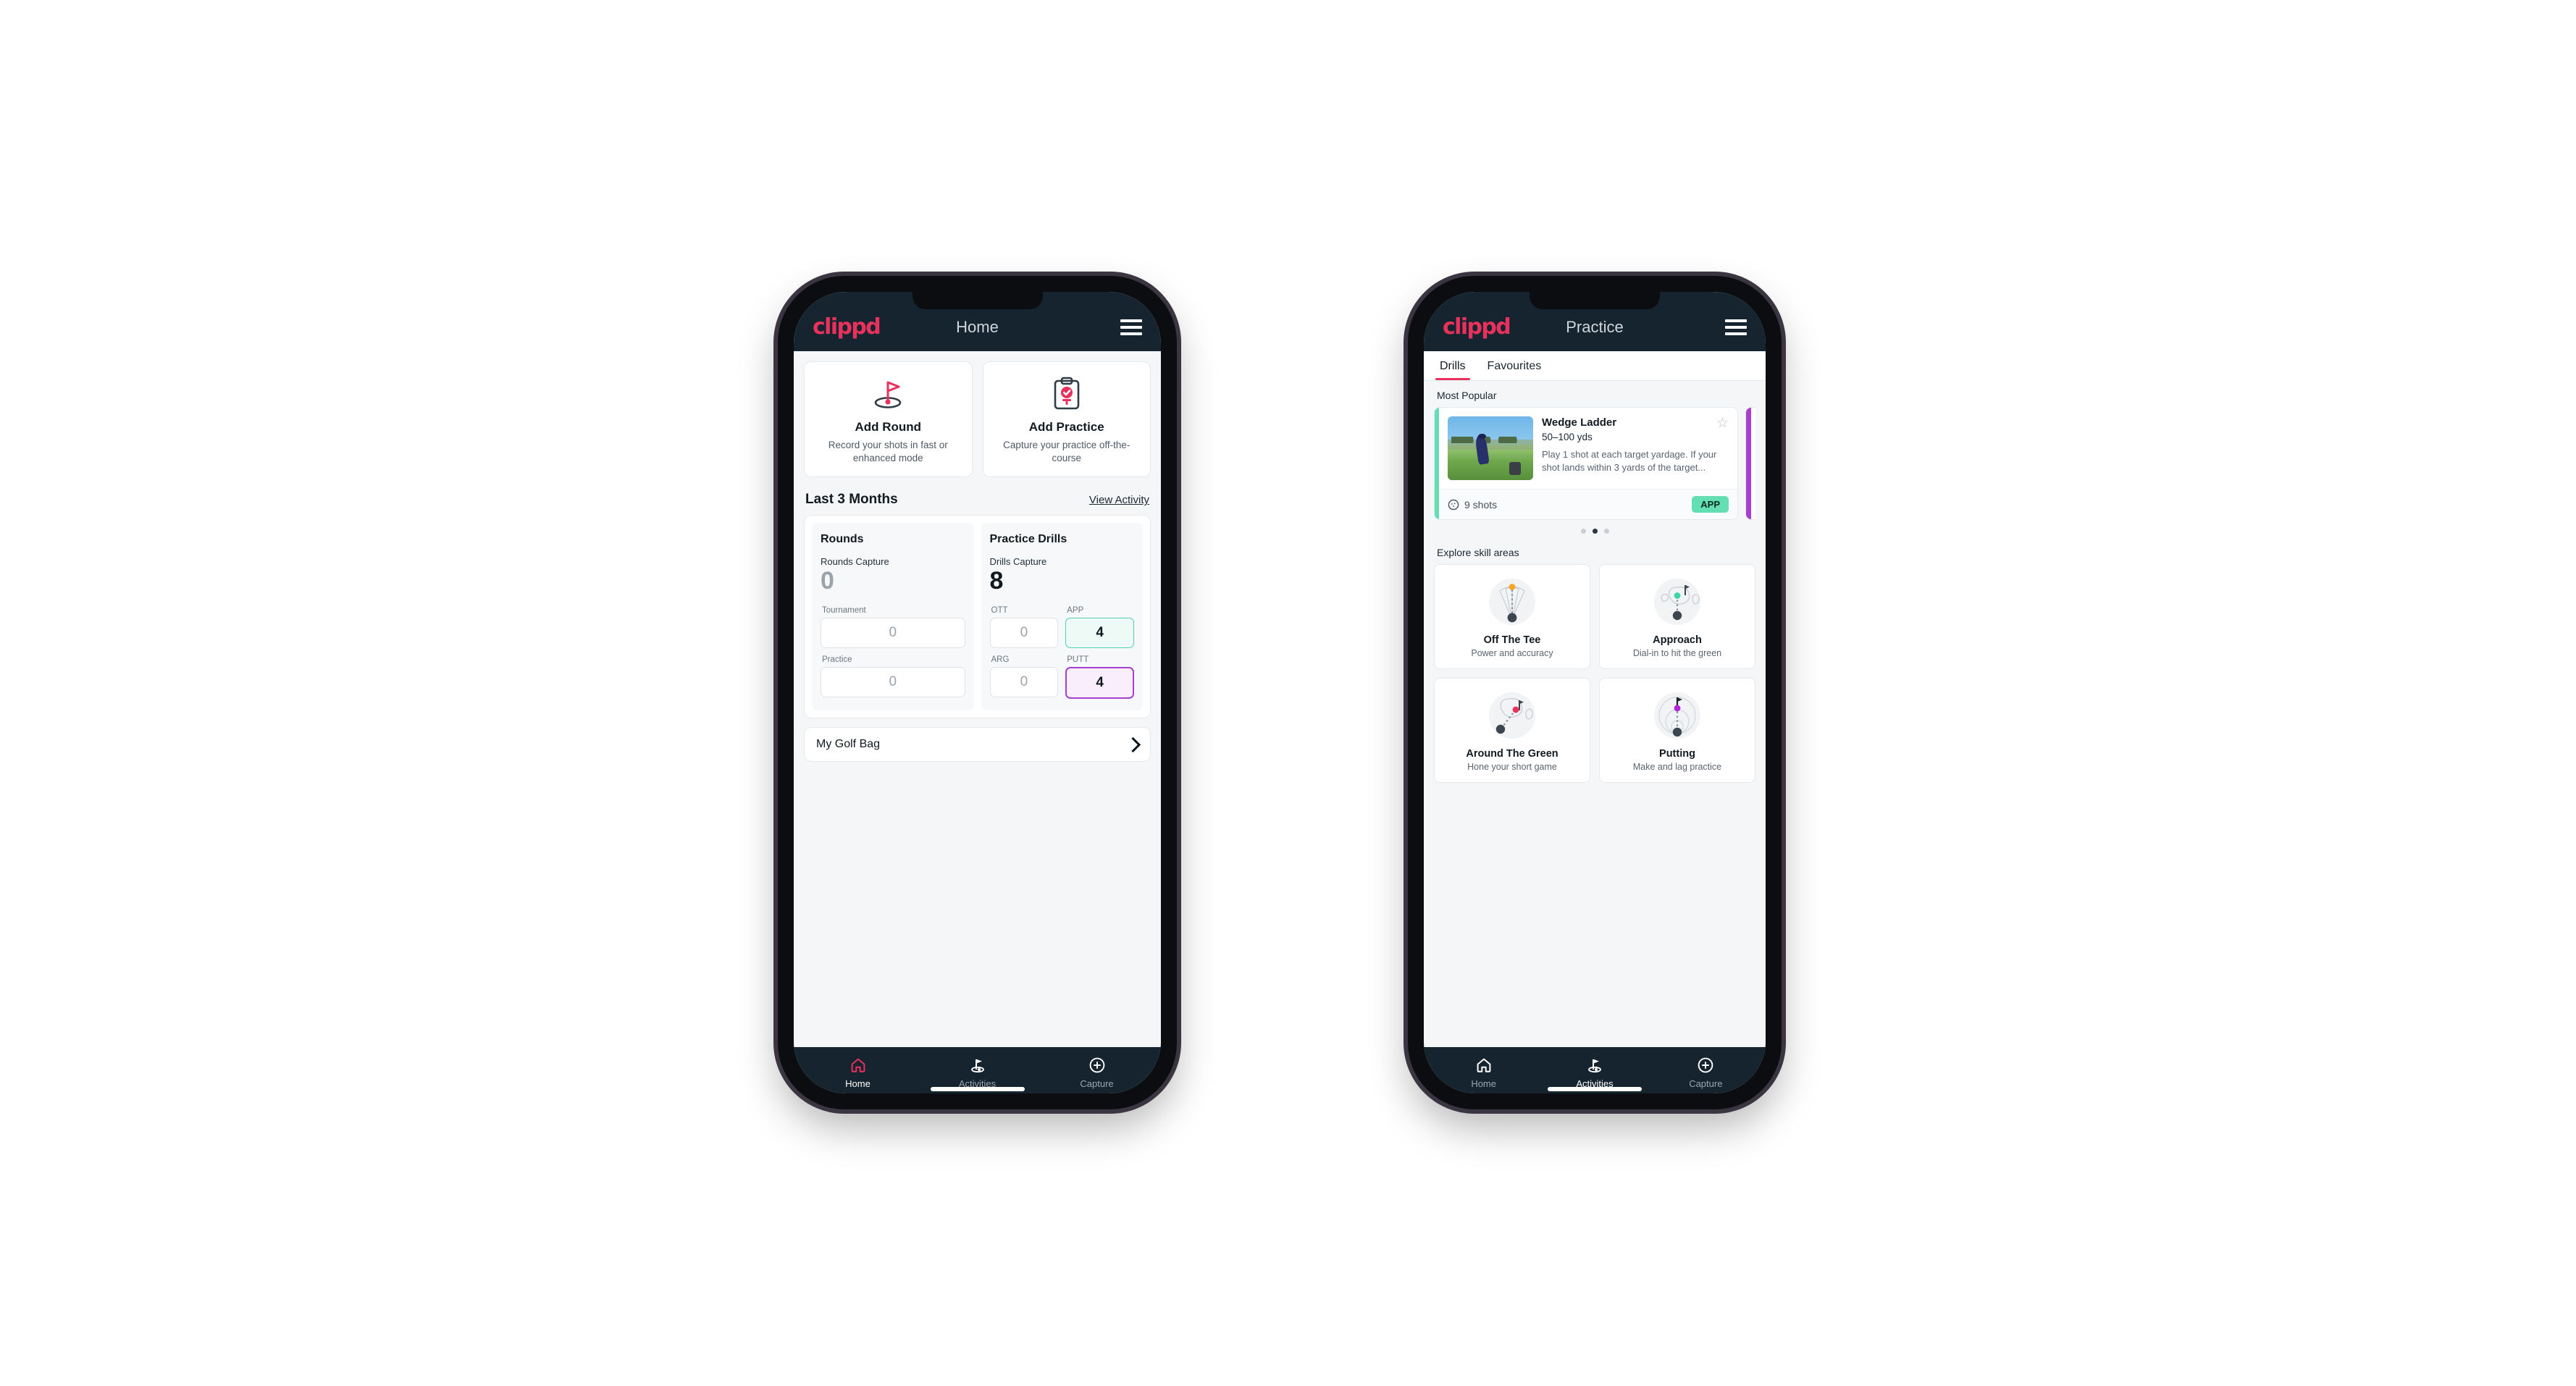  I want to click on my-golf-bag-label: My Golf Bag, so click(848, 745).